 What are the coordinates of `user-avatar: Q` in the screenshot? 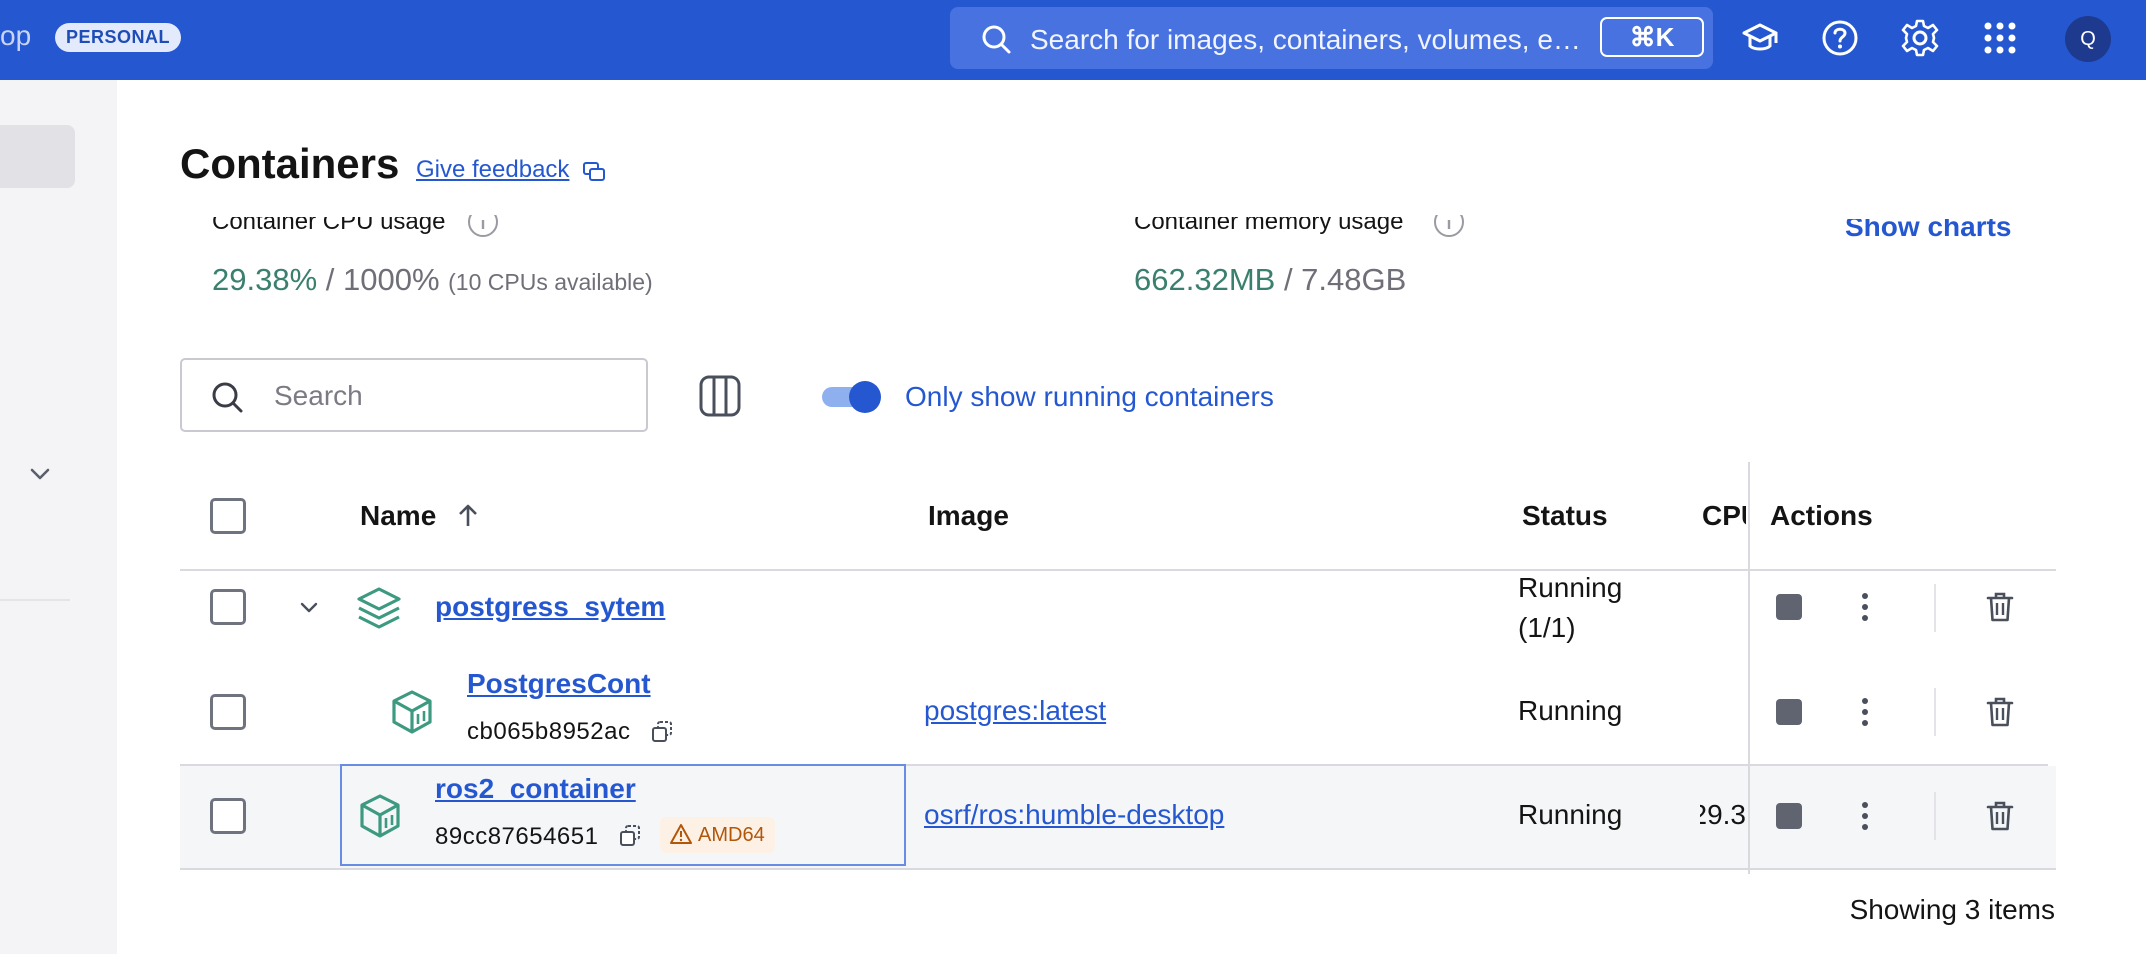 It's located at (2088, 39).